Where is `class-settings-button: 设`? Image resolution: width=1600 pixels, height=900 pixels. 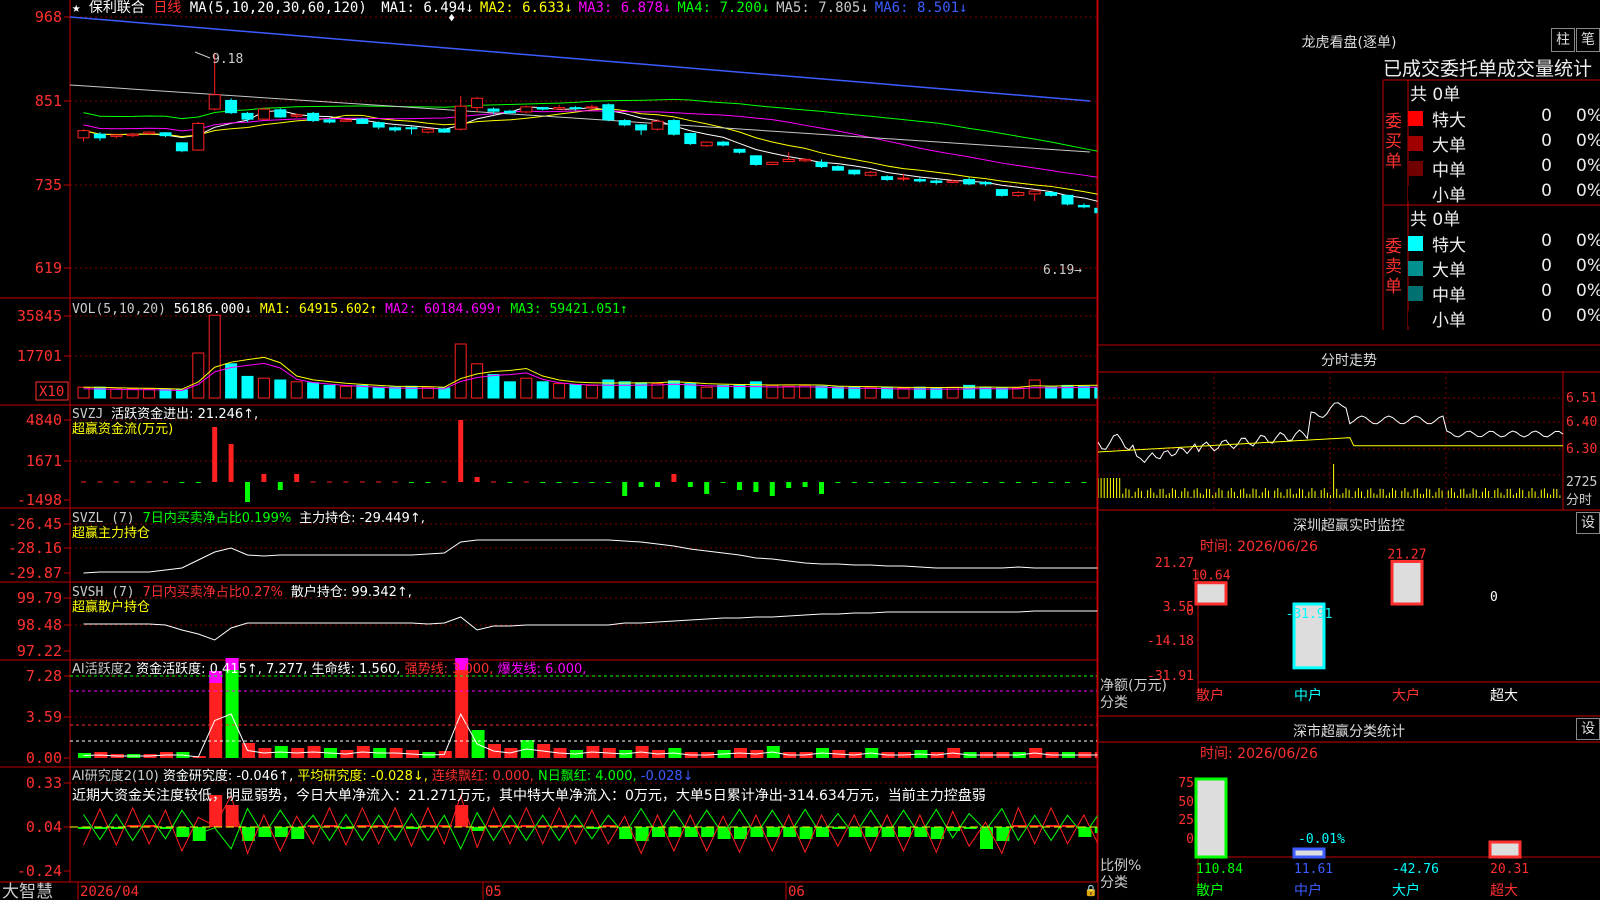 class-settings-button: 设 is located at coordinates (1588, 729).